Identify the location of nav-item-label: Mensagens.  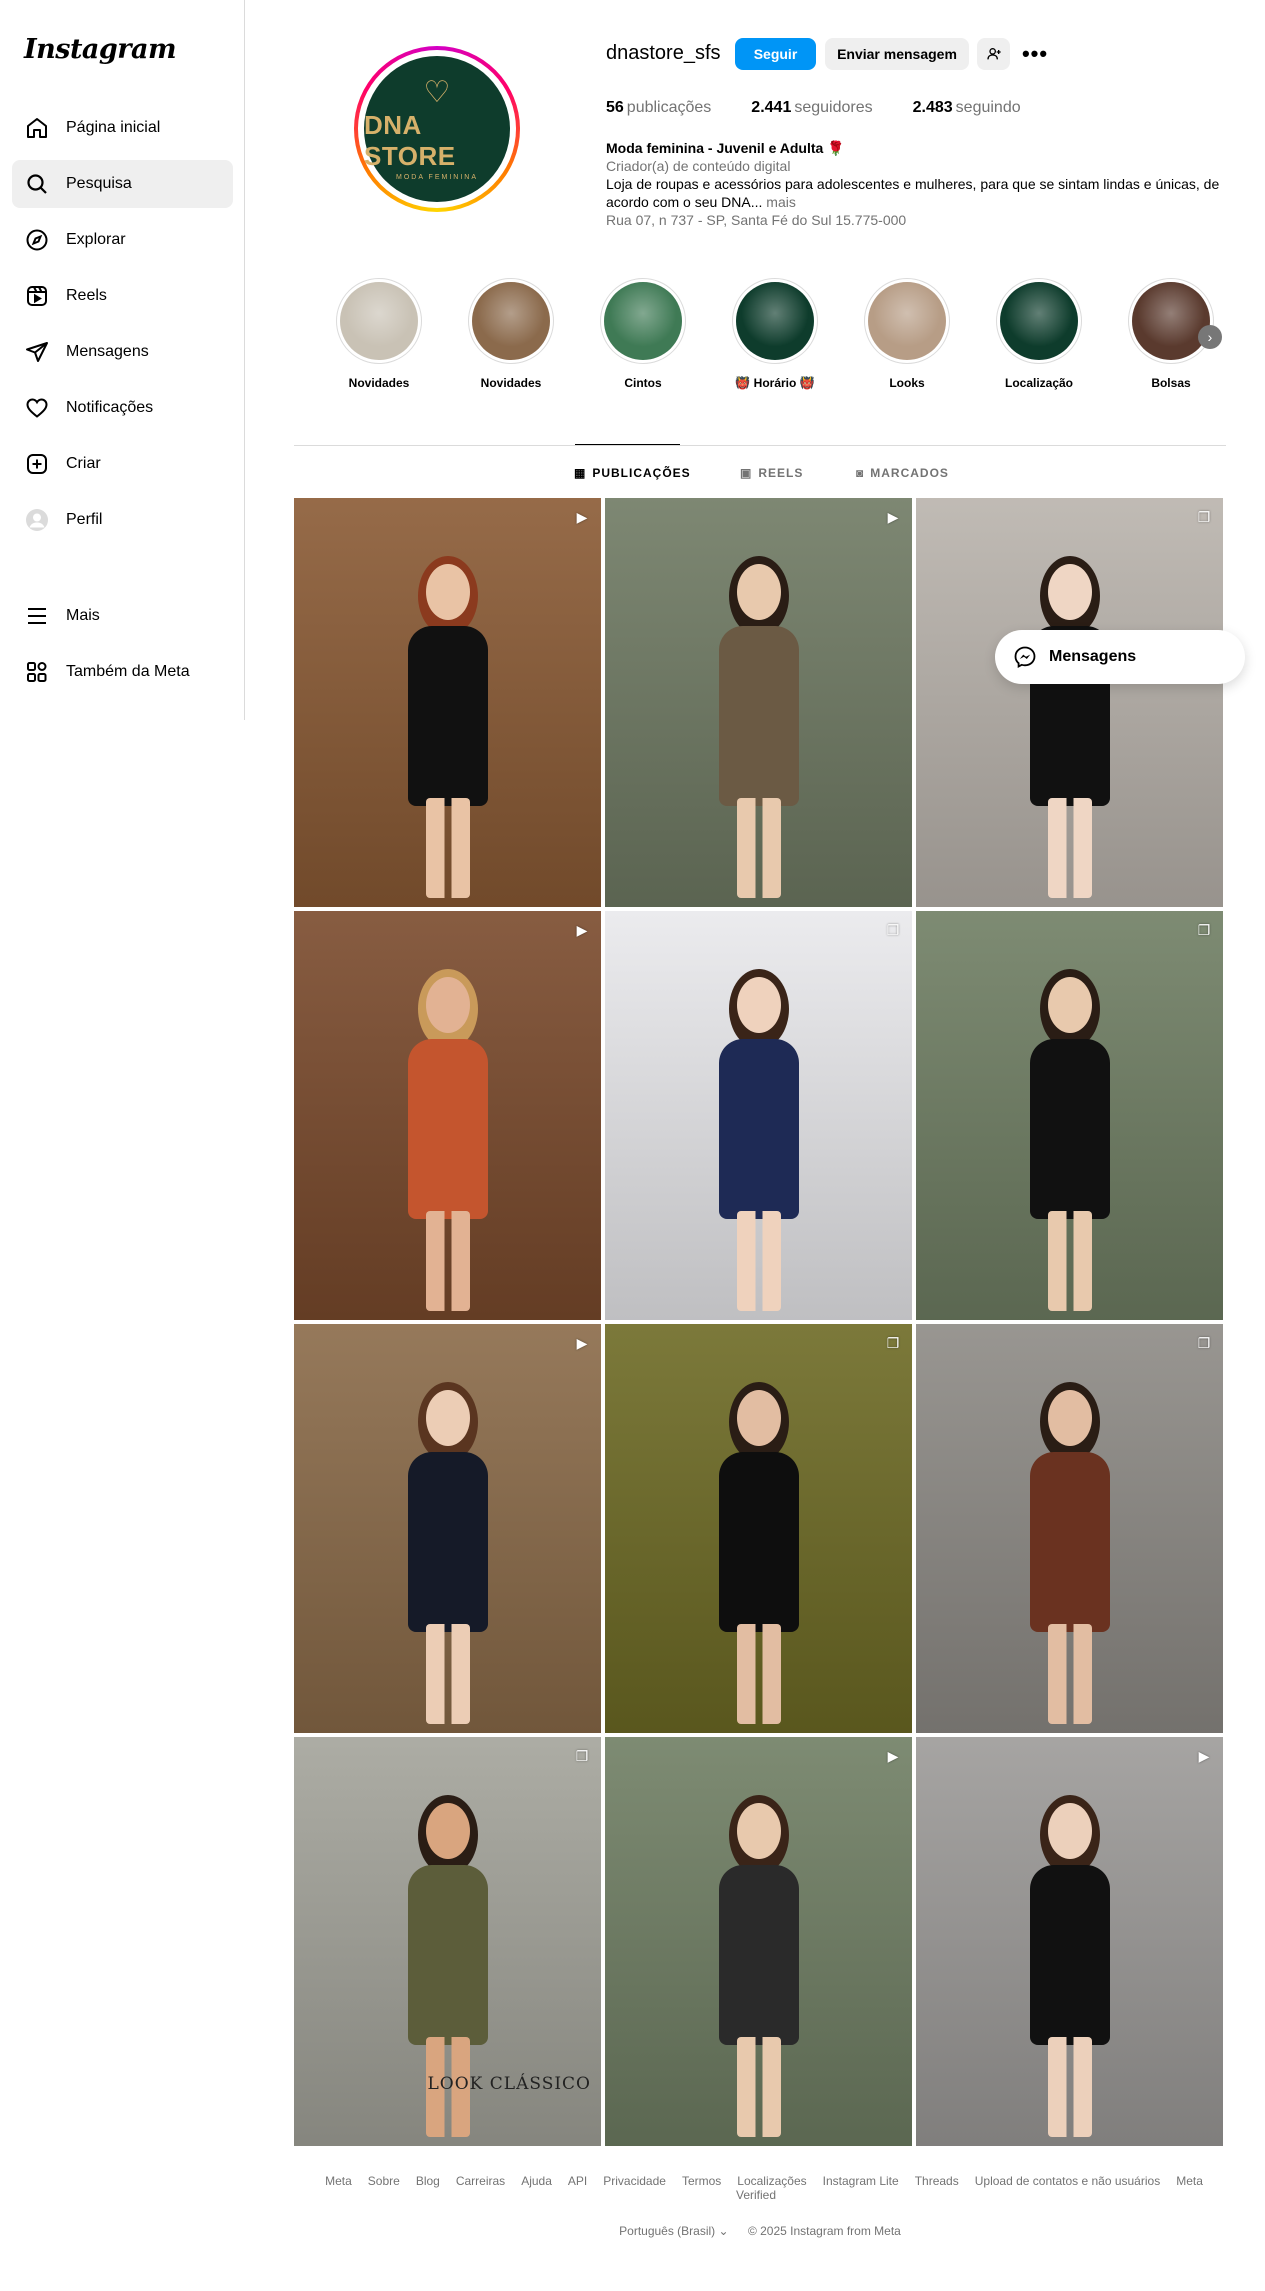
(107, 351).